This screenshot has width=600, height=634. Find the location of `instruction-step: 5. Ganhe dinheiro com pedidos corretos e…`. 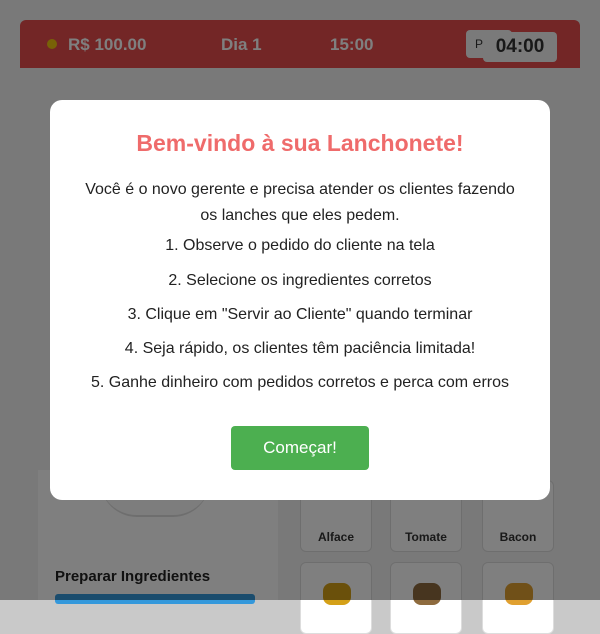

instruction-step: 5. Ganhe dinheiro com pedidos corretos e… is located at coordinates (300, 382).